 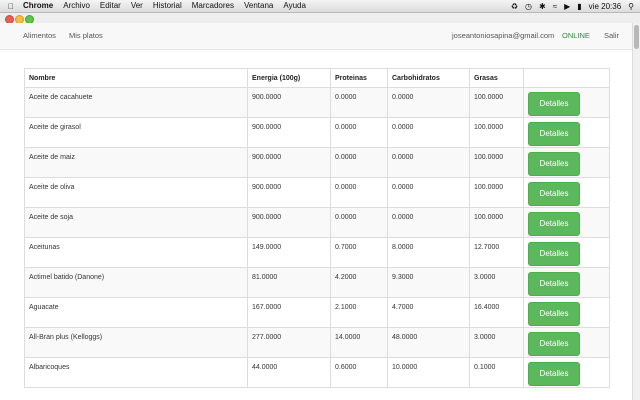 I want to click on cell-nombre: Albaricoques, so click(x=136, y=372).